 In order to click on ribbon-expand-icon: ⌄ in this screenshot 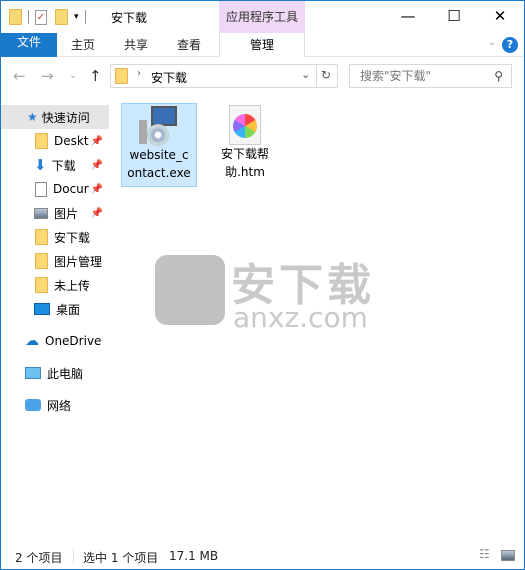, I will do `click(492, 42)`.